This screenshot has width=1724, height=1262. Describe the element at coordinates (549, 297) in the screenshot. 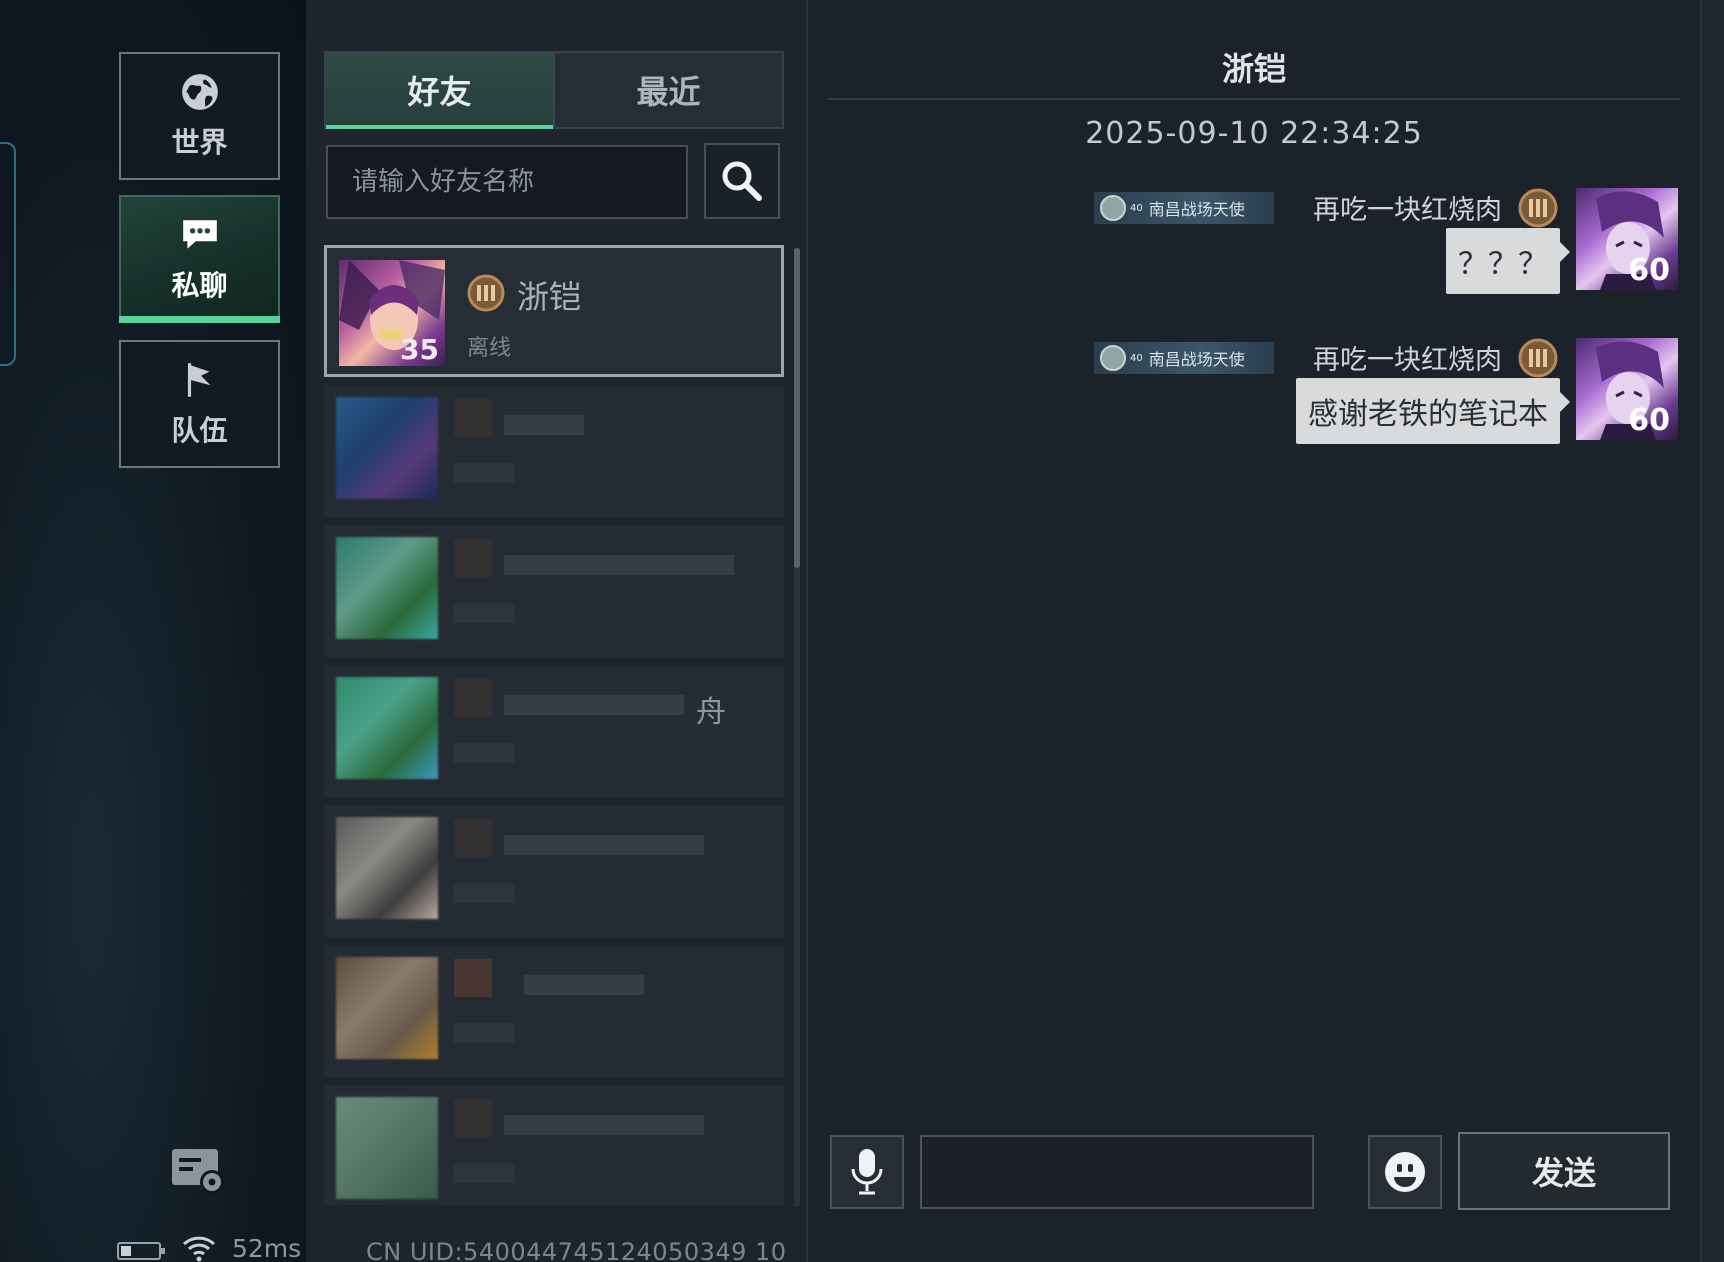

I see `friend-name: 浙铠` at that location.